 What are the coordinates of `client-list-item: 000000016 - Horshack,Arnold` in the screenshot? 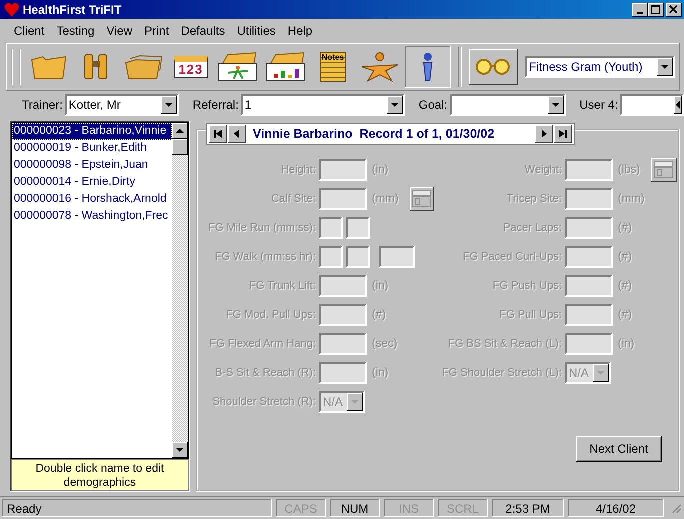 It's located at (92, 199).